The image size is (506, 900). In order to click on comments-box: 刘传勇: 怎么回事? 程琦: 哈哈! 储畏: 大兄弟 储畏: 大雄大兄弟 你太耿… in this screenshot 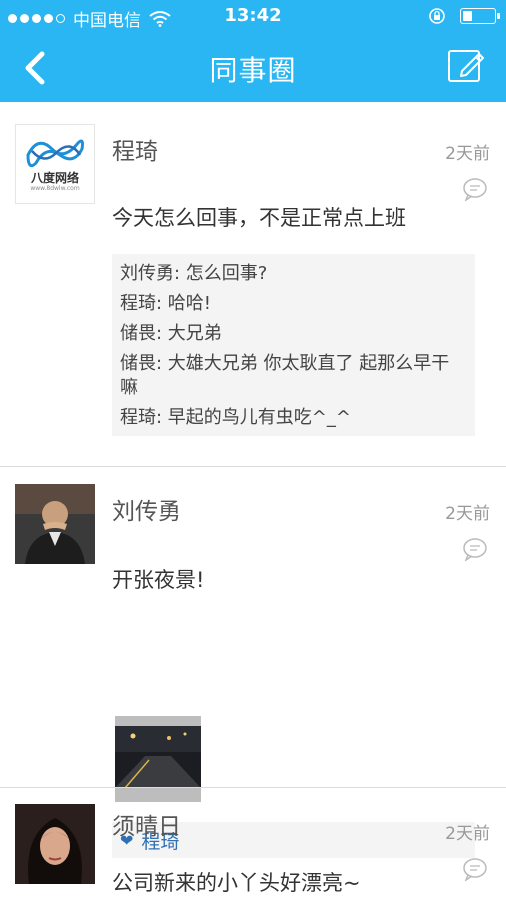, I will do `click(293, 345)`.